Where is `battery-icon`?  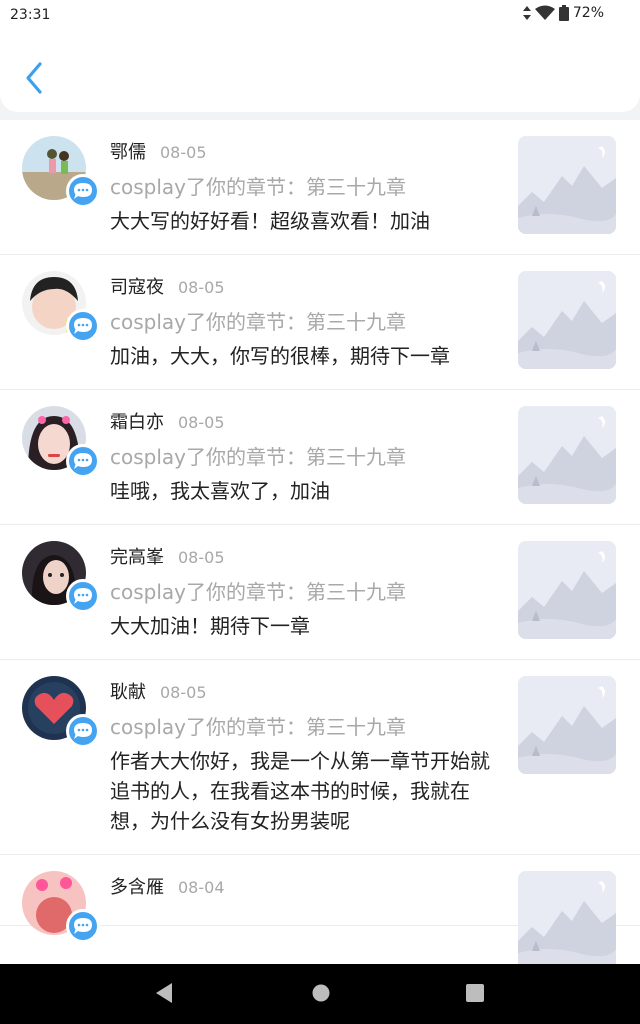 battery-icon is located at coordinates (563, 13).